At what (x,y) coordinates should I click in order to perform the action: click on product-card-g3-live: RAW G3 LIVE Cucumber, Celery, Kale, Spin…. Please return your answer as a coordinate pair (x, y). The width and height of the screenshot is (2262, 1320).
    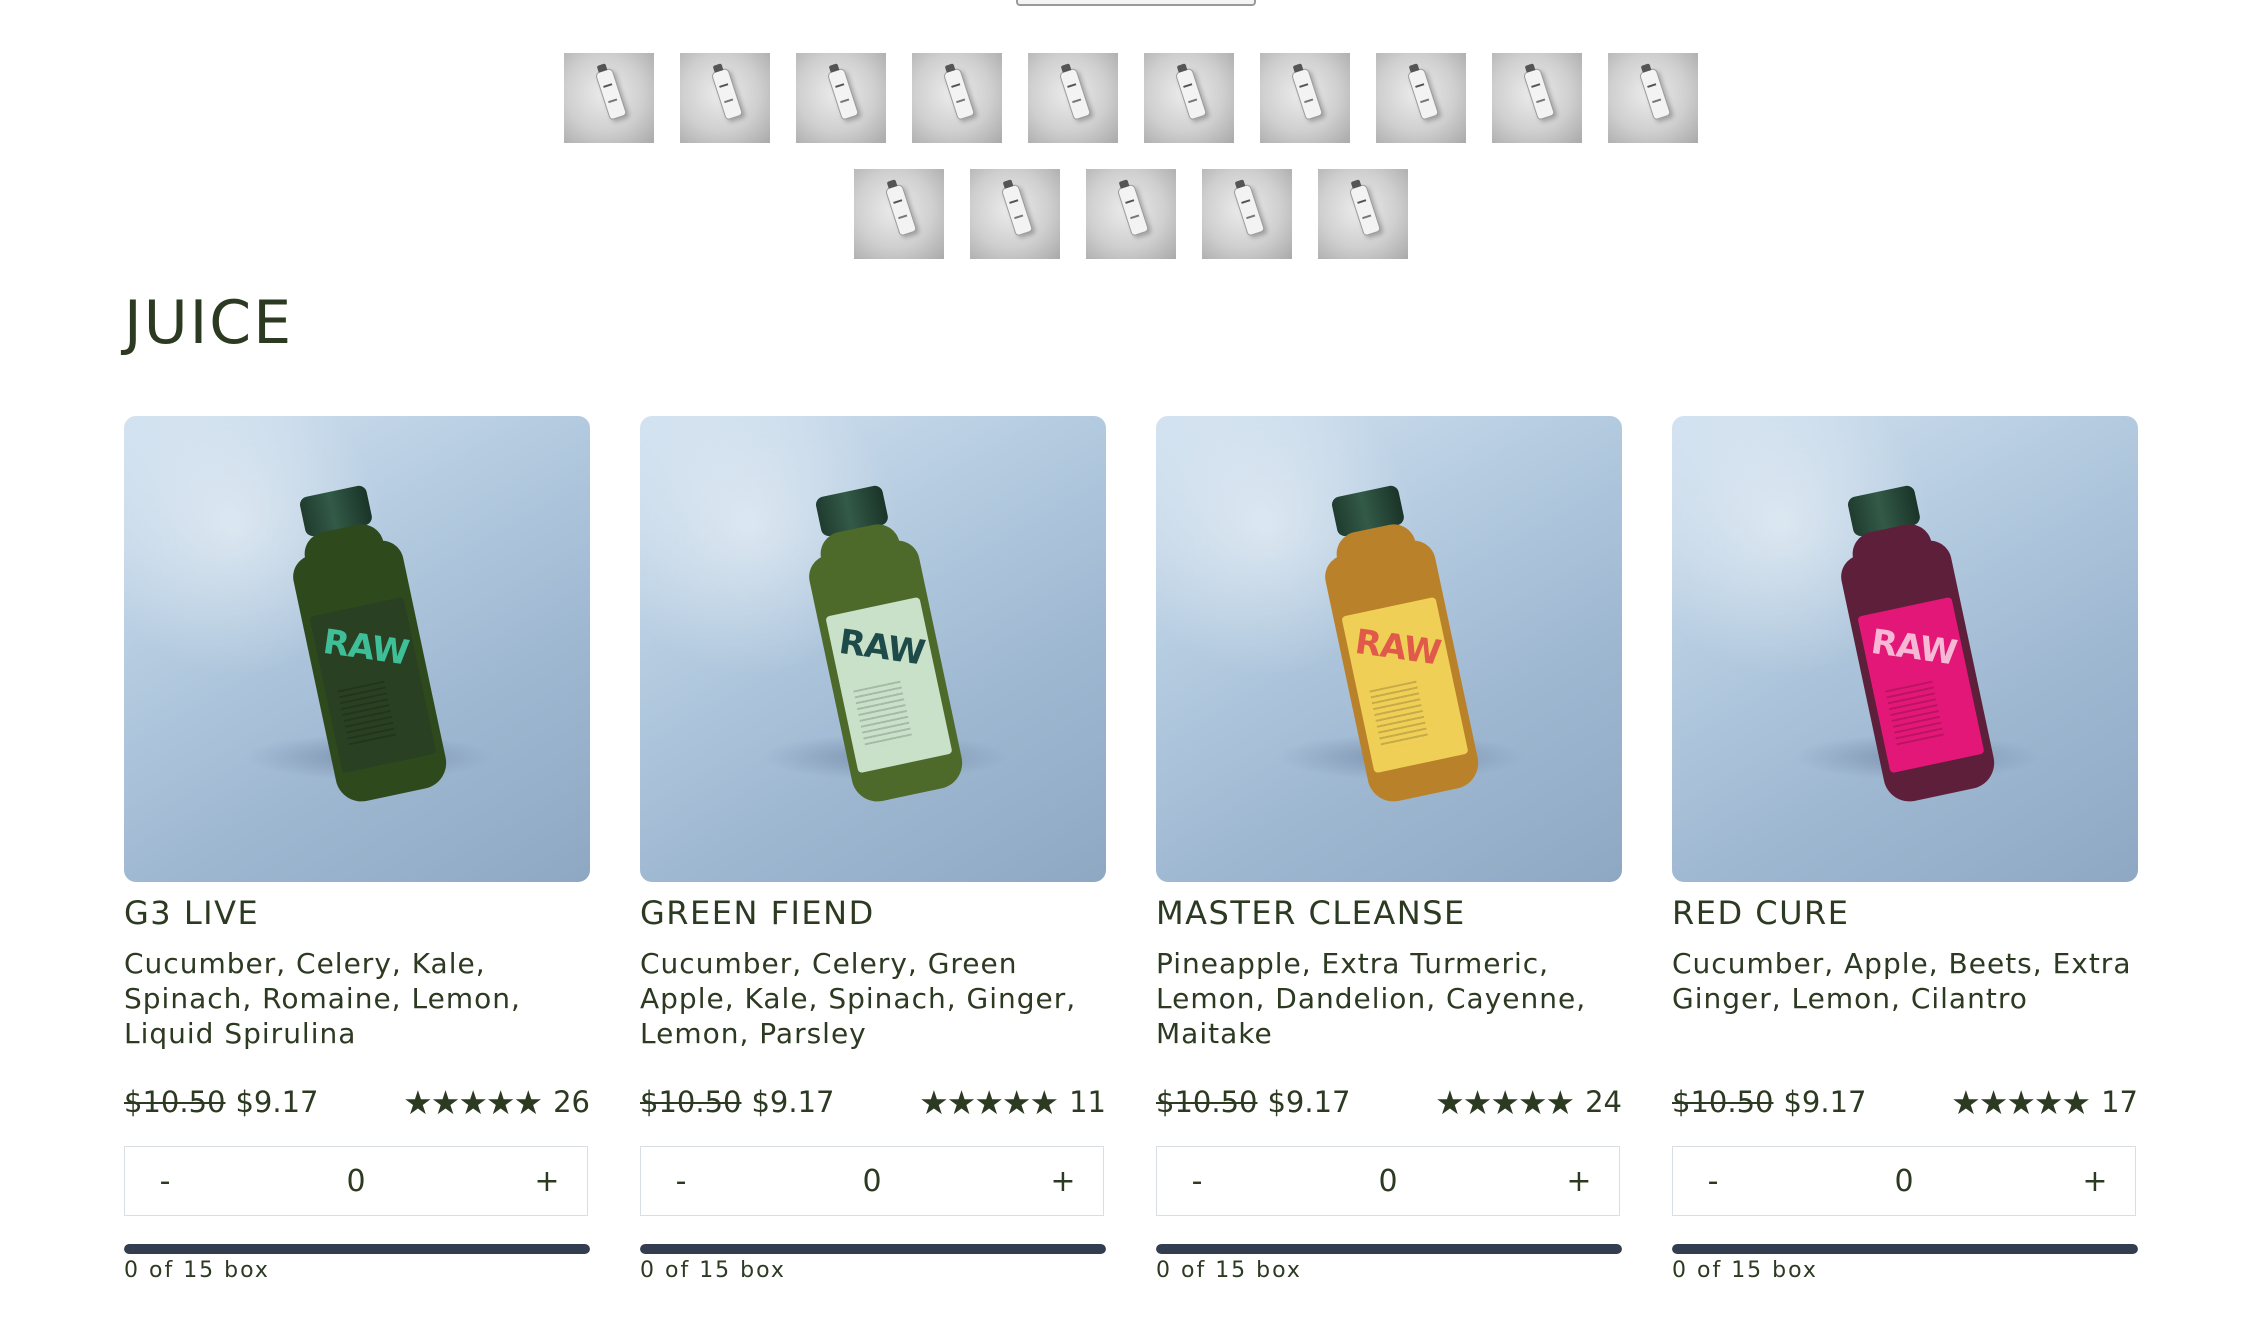
    Looking at the image, I should click on (357, 849).